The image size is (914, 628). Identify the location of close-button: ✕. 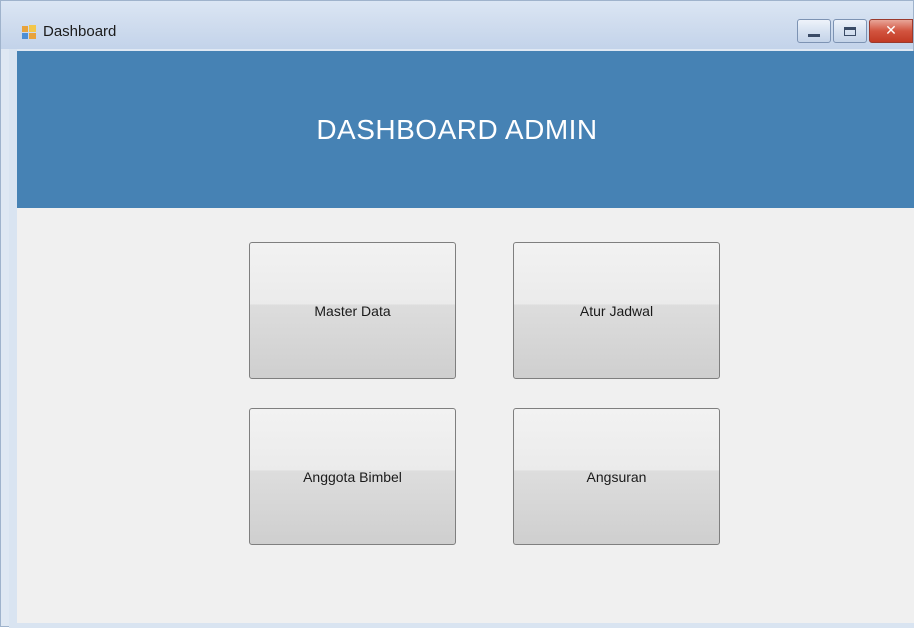
(891, 31).